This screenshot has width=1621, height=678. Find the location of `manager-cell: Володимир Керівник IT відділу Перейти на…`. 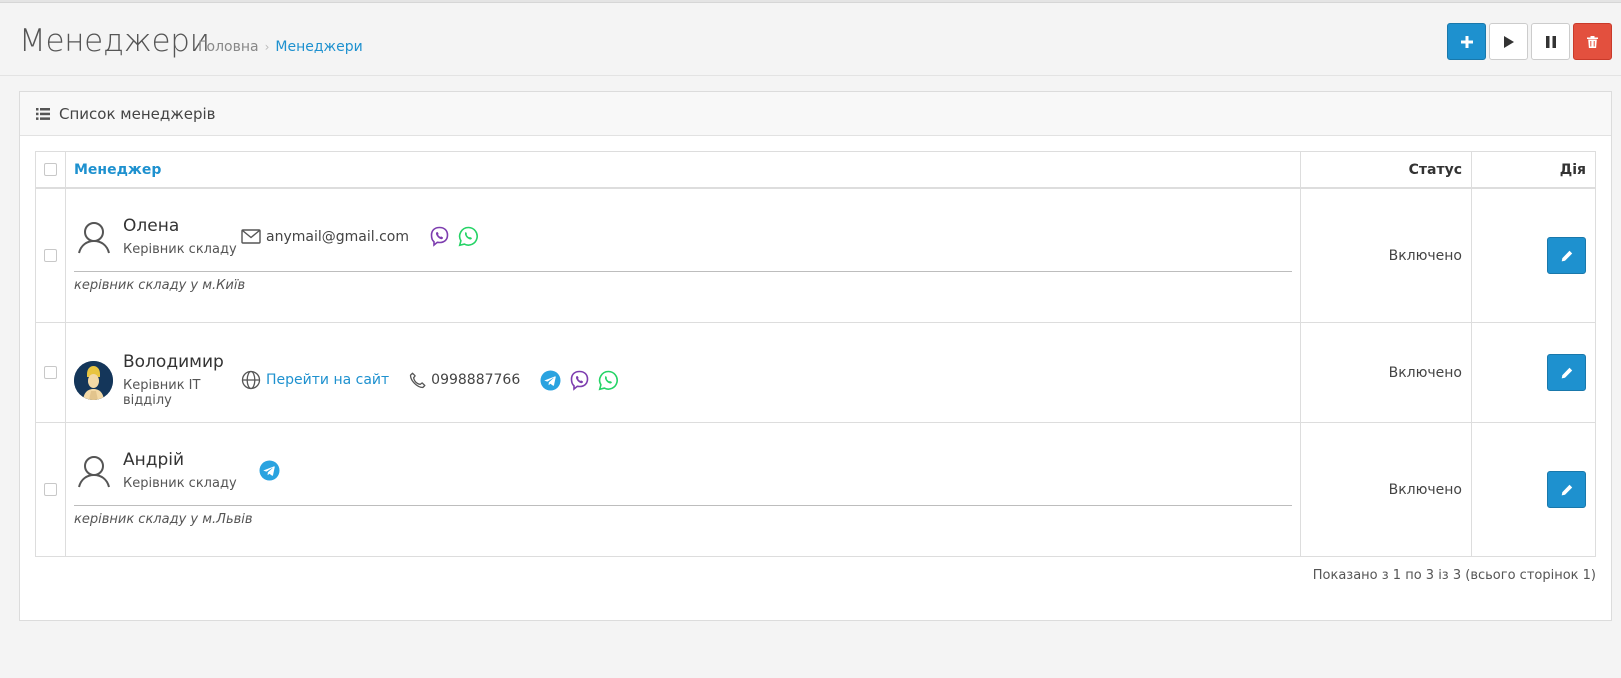

manager-cell: Володимир Керівник IT відділу Перейти на… is located at coordinates (683, 372).